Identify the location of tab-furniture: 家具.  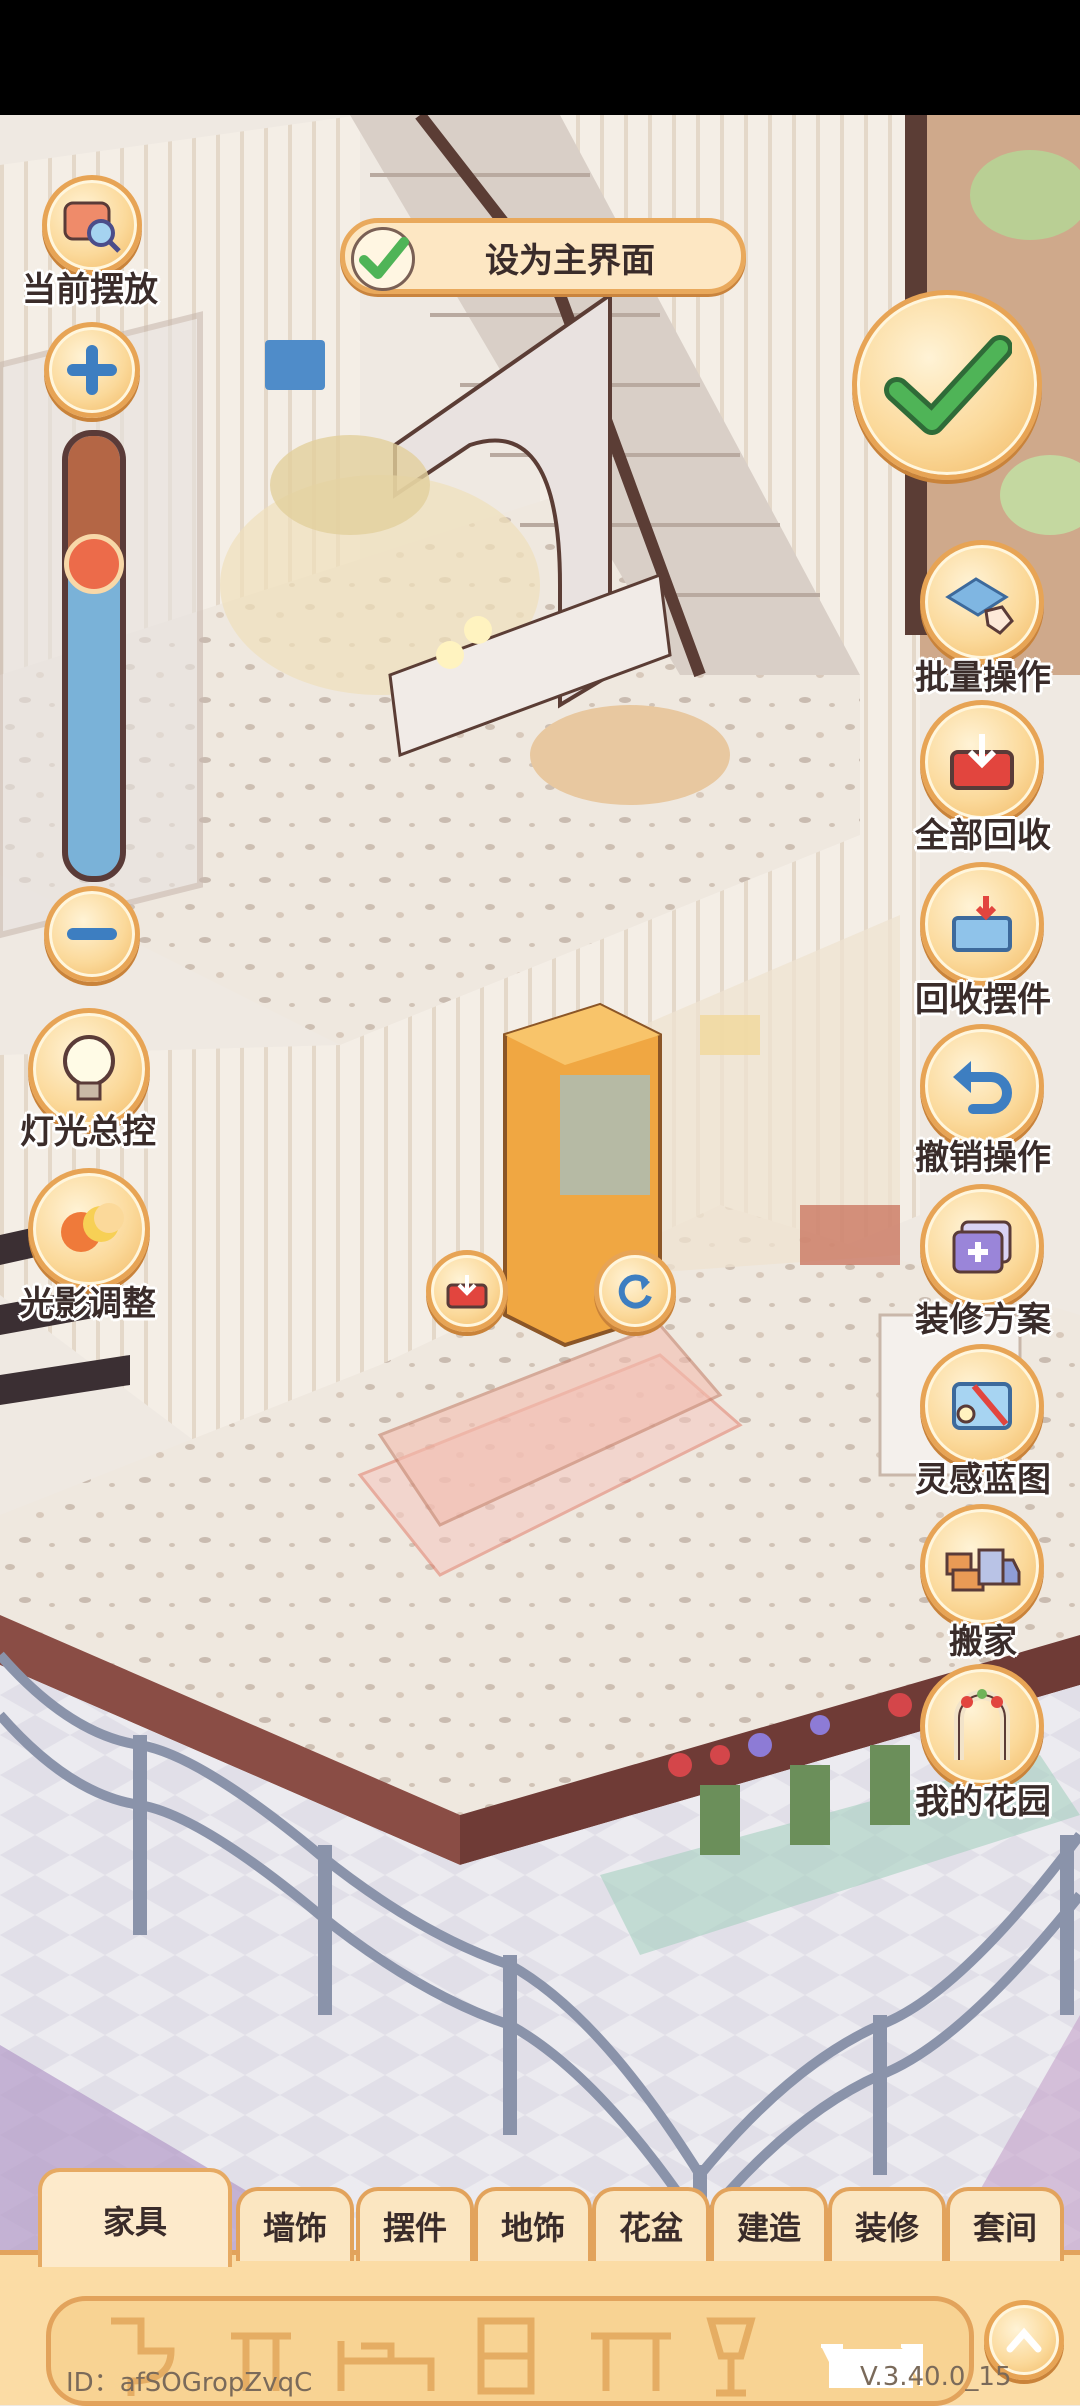
(135, 2217).